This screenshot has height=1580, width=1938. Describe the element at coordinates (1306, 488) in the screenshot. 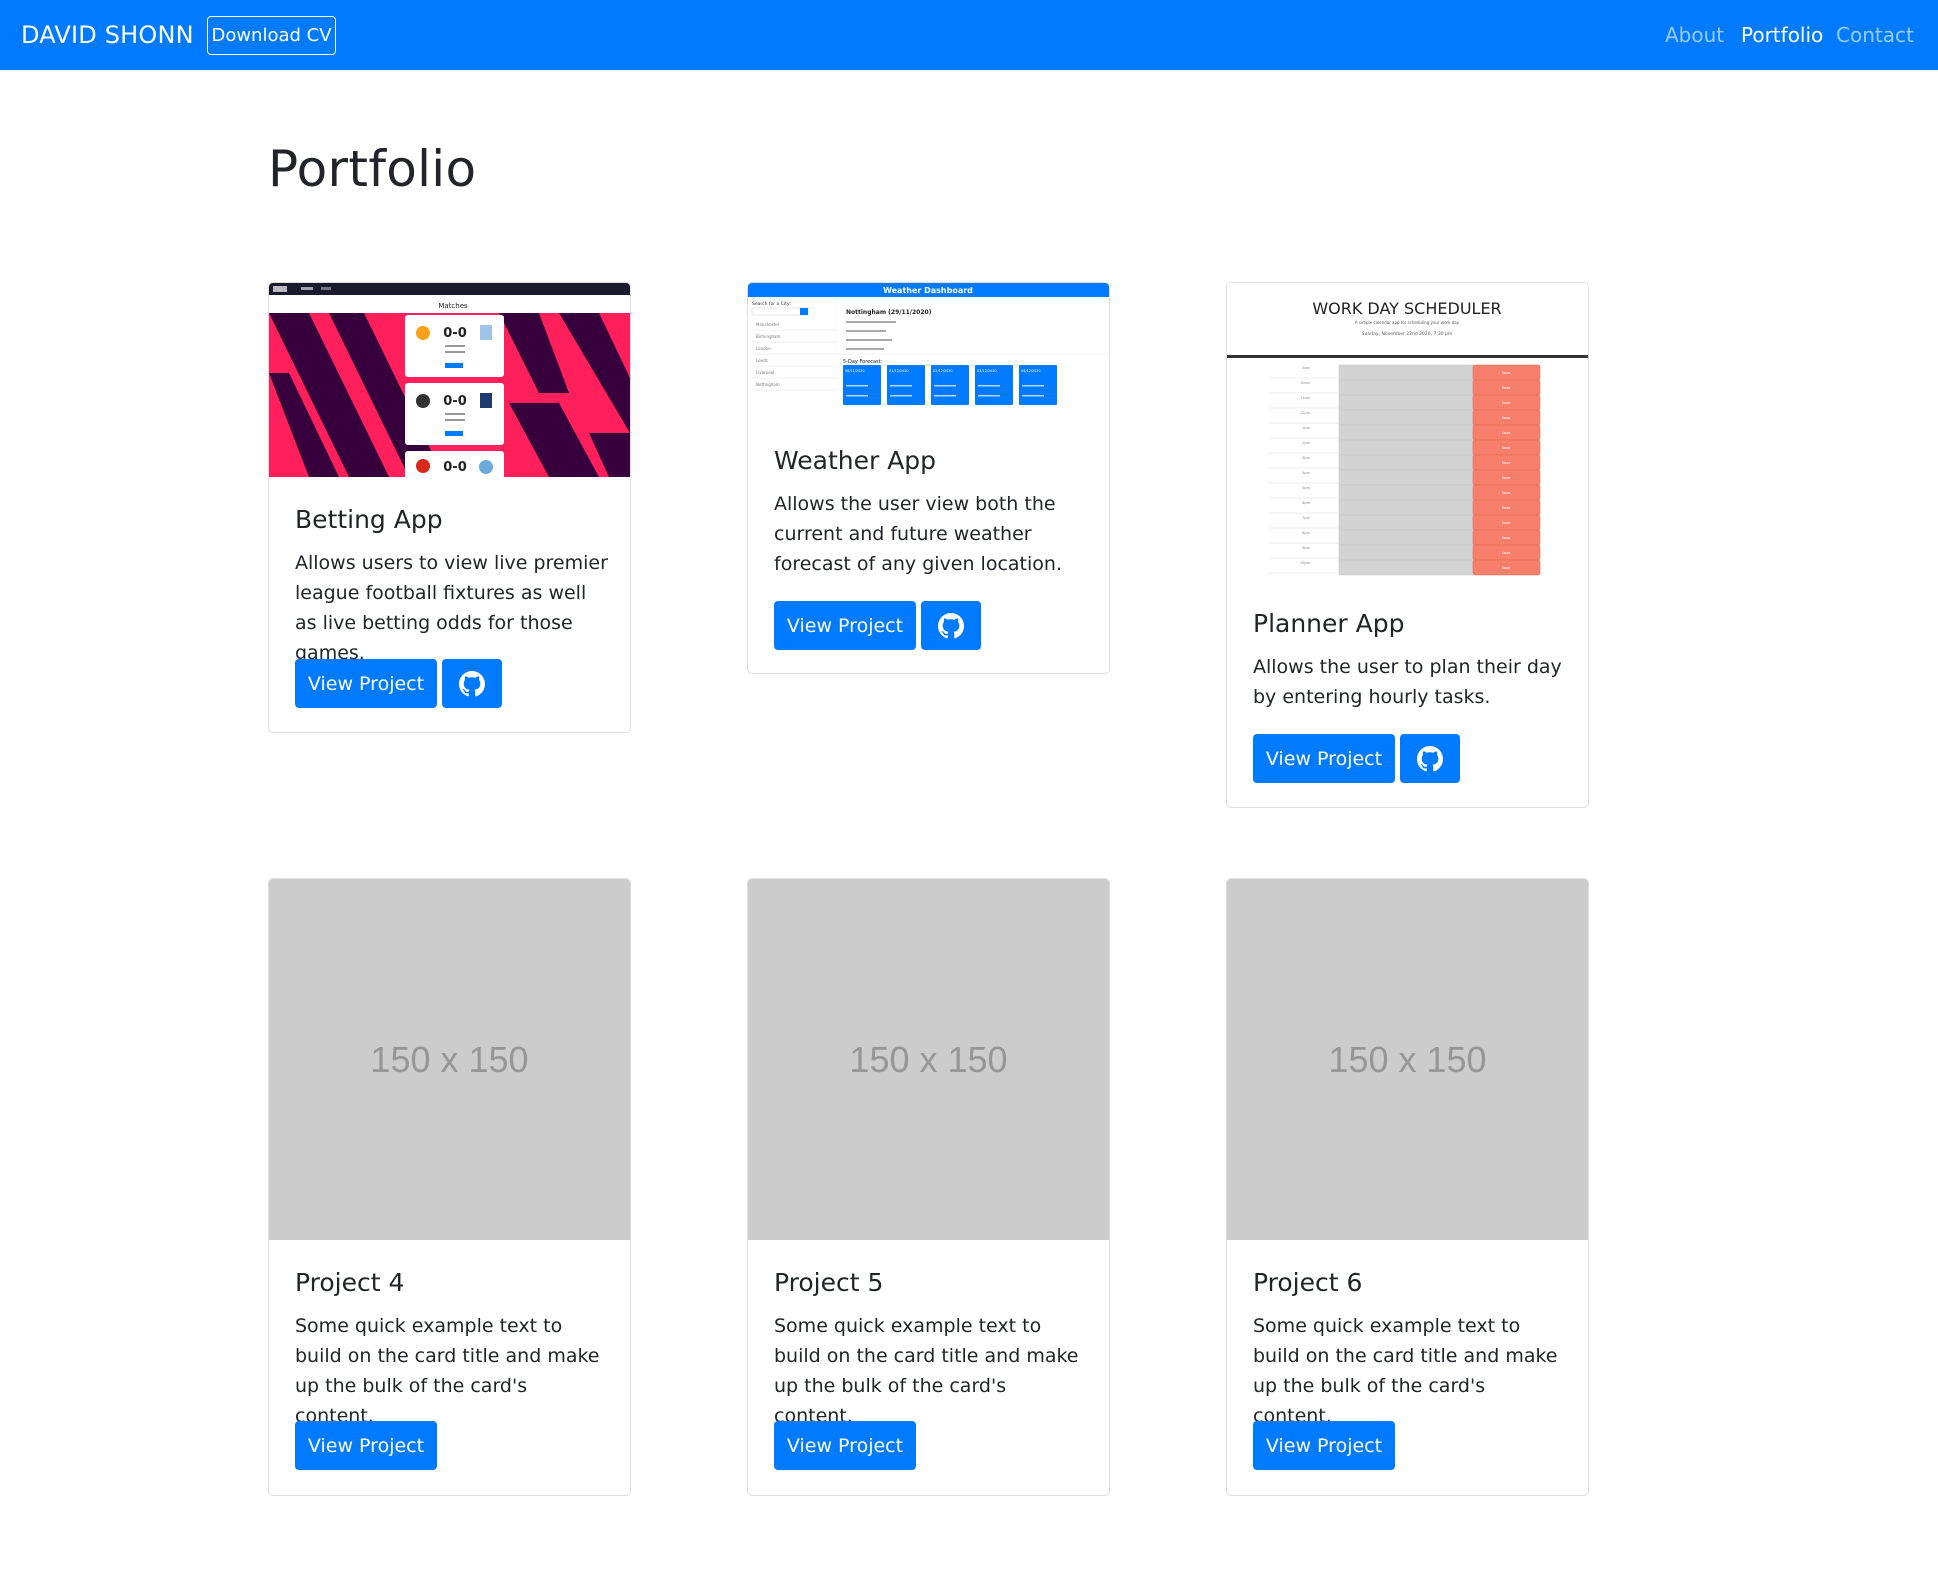

I see `preview-hour-label: 5pm` at that location.